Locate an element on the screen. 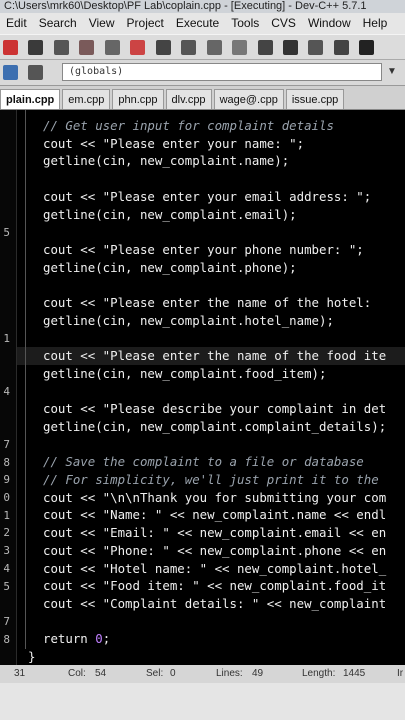  code-line: } is located at coordinates (31, 657).